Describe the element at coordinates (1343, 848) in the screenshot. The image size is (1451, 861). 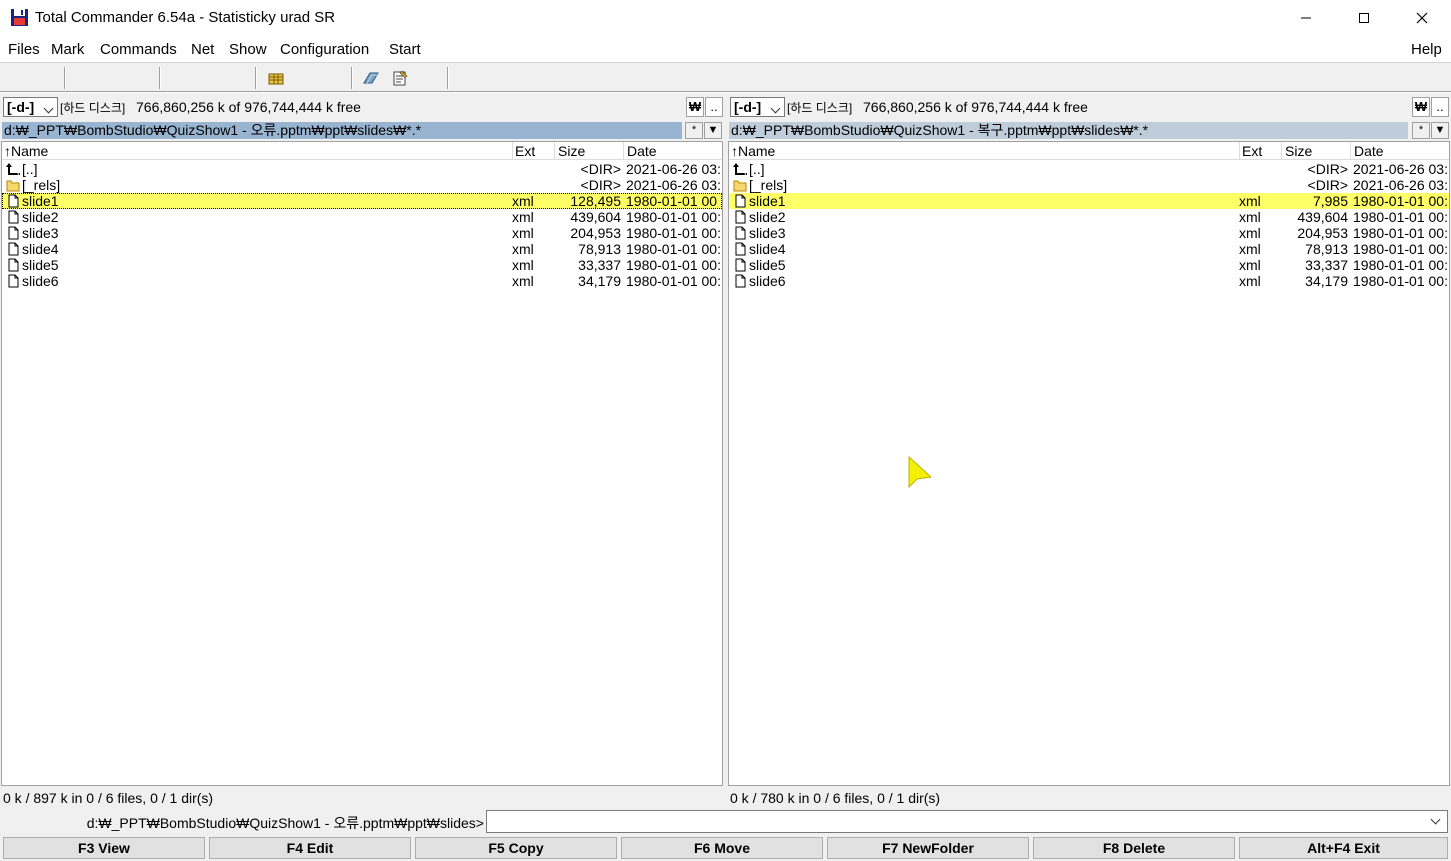
I see `exit-button: Alt+F4 Exit` at that location.